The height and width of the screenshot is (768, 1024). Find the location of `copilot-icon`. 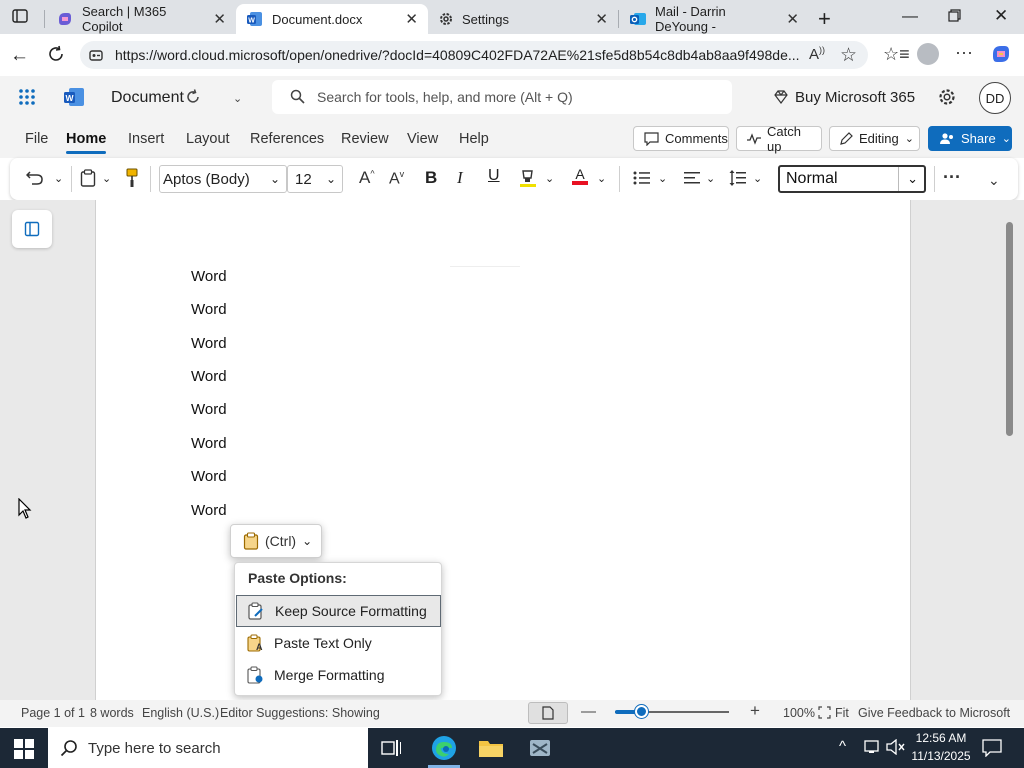

copilot-icon is located at coordinates (1001, 54).